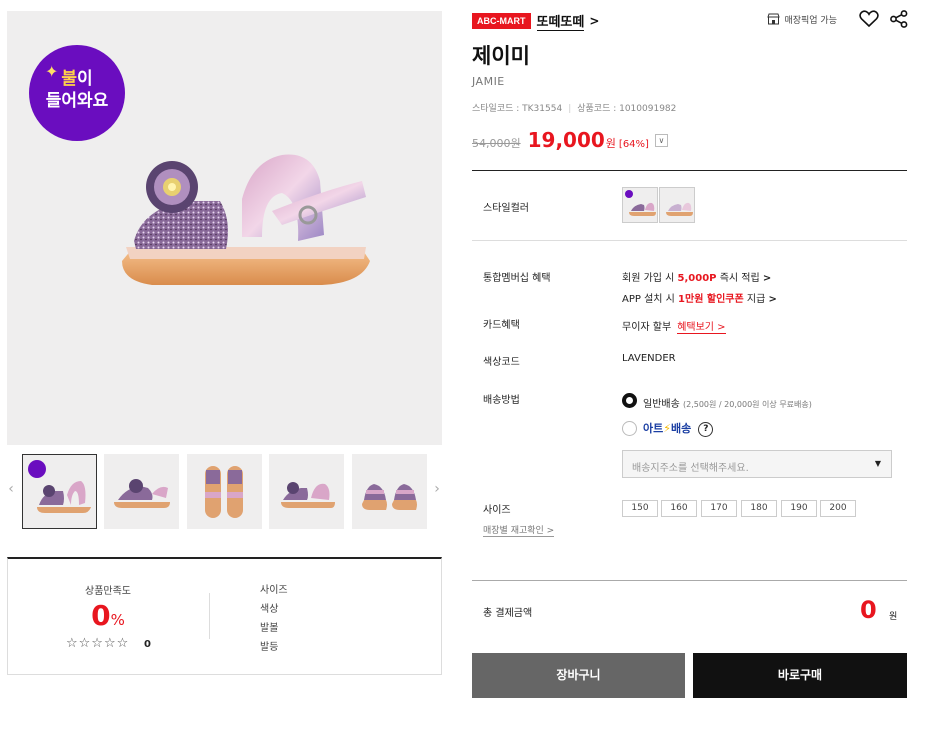 This screenshot has height=732, width=933. I want to click on lightning-icon: ⚡, so click(667, 428).